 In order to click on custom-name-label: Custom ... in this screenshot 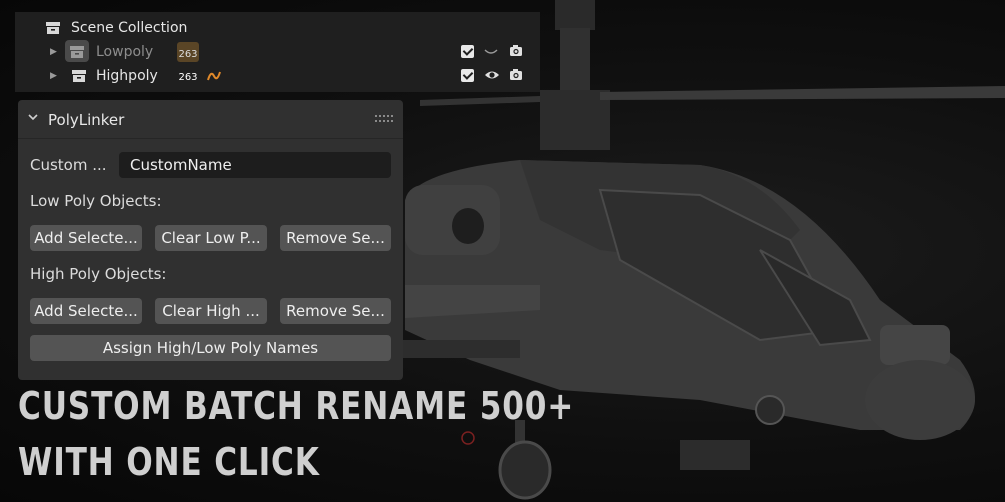, I will do `click(68, 165)`.